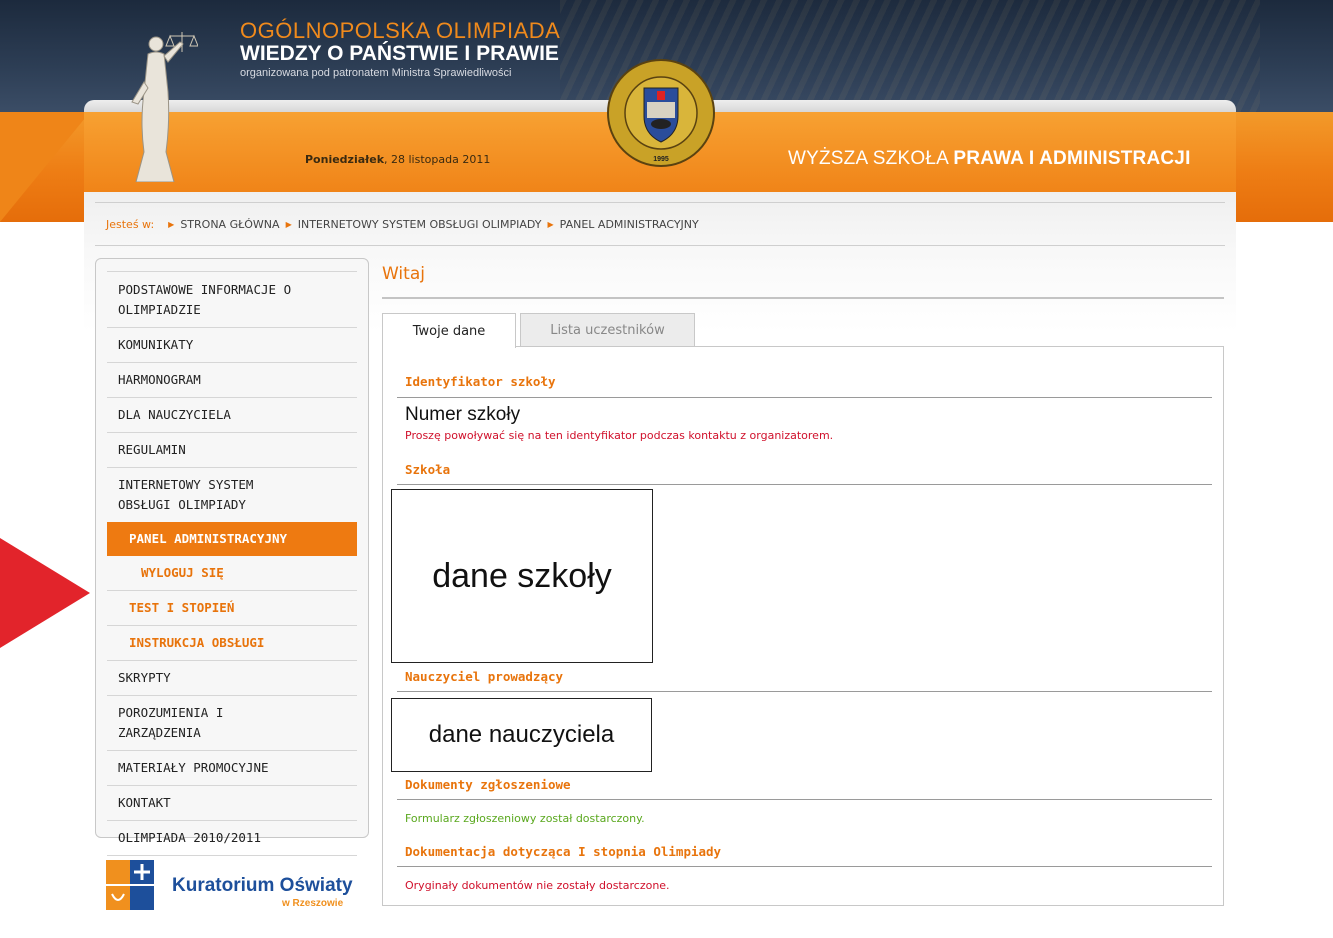 Image resolution: width=1333 pixels, height=938 pixels. Describe the element at coordinates (484, 676) in the screenshot. I see `section-title-teacher: Nauczyciel prowadzący` at that location.